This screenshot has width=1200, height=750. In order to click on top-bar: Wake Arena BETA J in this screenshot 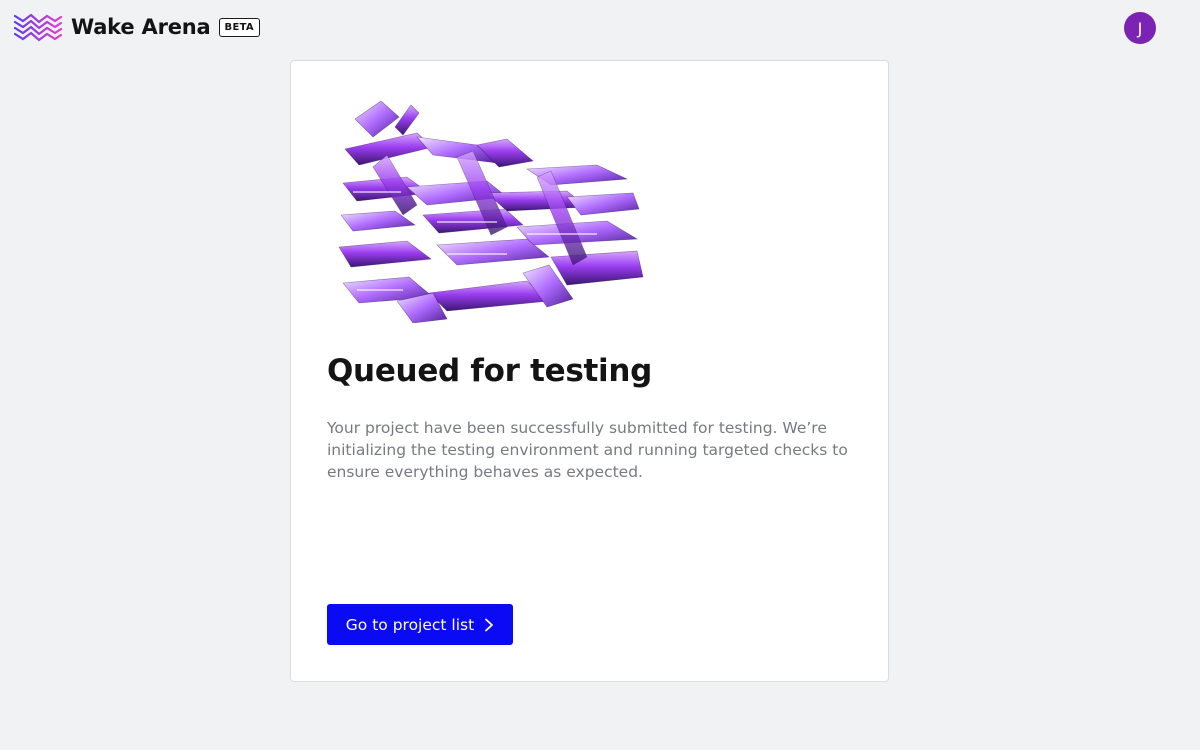, I will do `click(600, 28)`.